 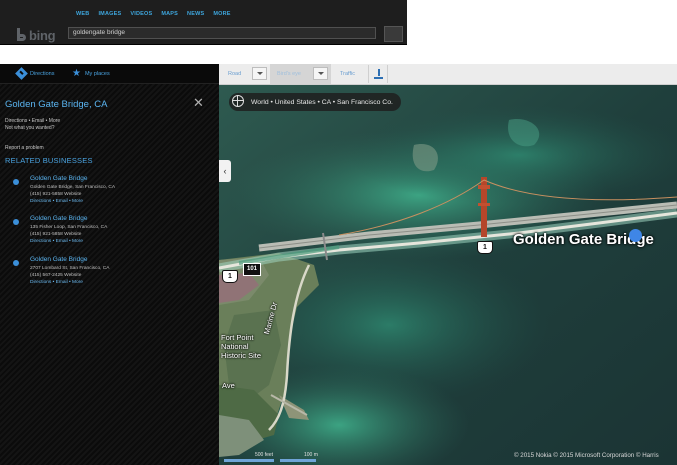 I want to click on bing-logo: bing, so click(x=36, y=35).